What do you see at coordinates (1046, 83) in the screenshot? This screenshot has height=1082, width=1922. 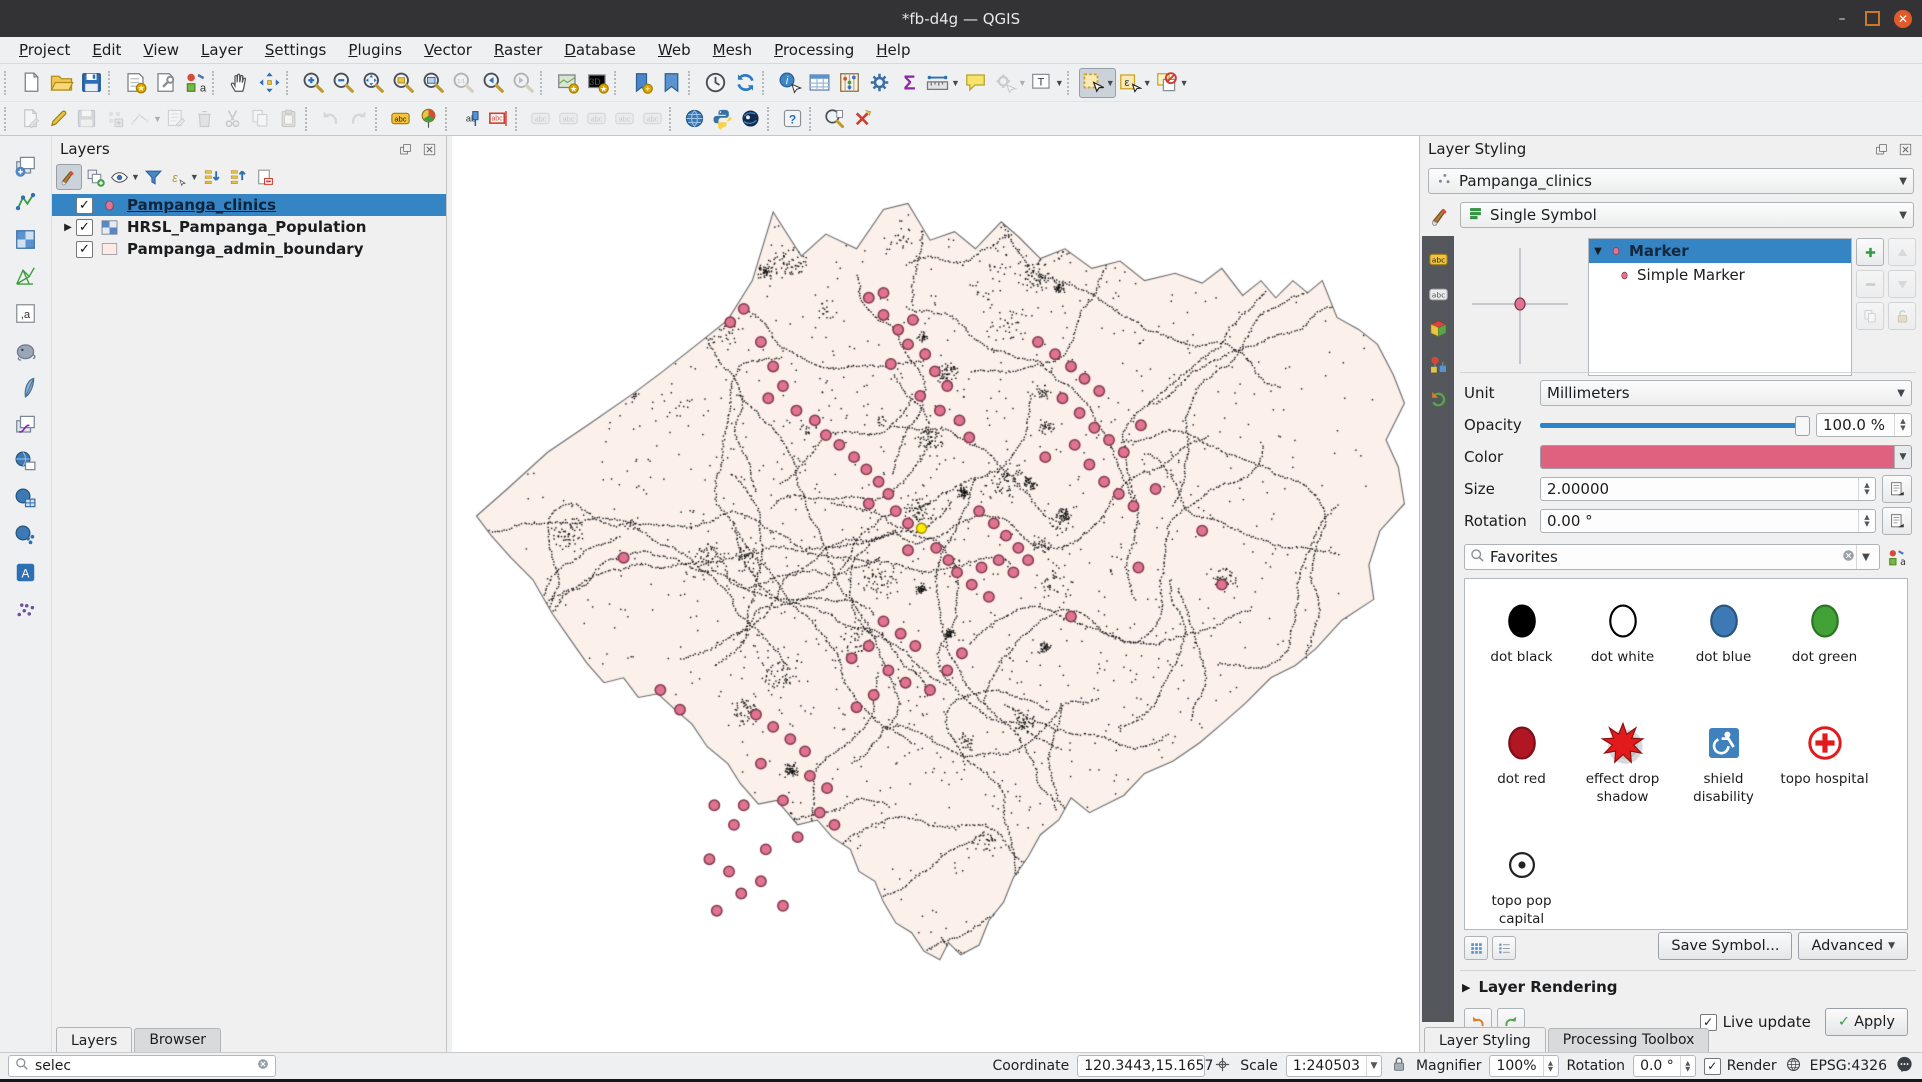 I see `text-annotation-icon: T ▼` at bounding box center [1046, 83].